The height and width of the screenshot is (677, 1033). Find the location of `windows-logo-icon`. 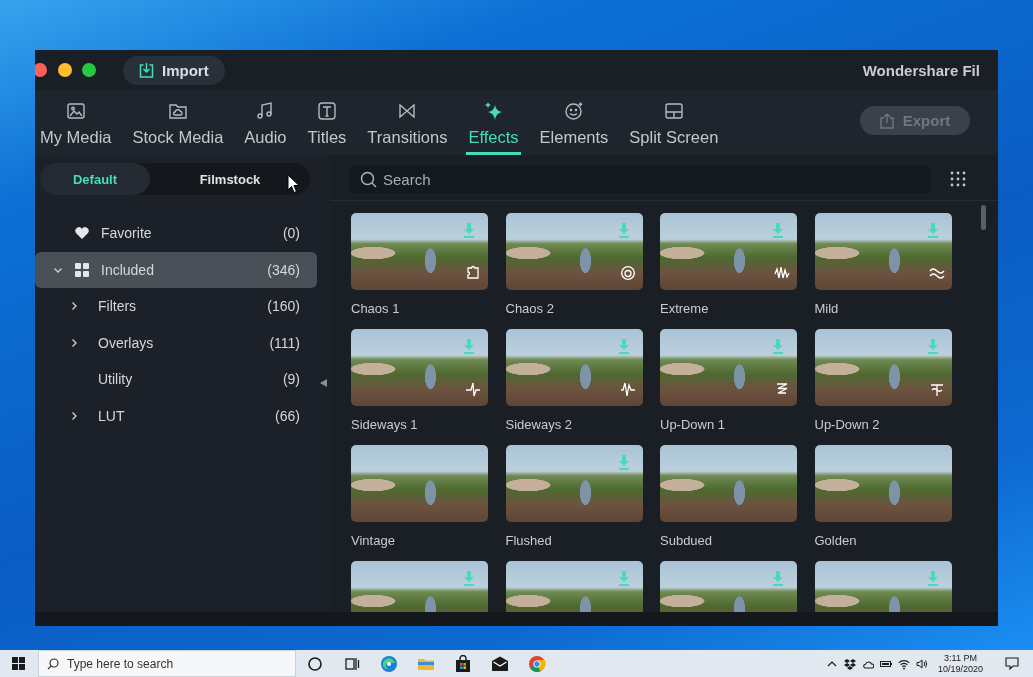

windows-logo-icon is located at coordinates (18, 663).